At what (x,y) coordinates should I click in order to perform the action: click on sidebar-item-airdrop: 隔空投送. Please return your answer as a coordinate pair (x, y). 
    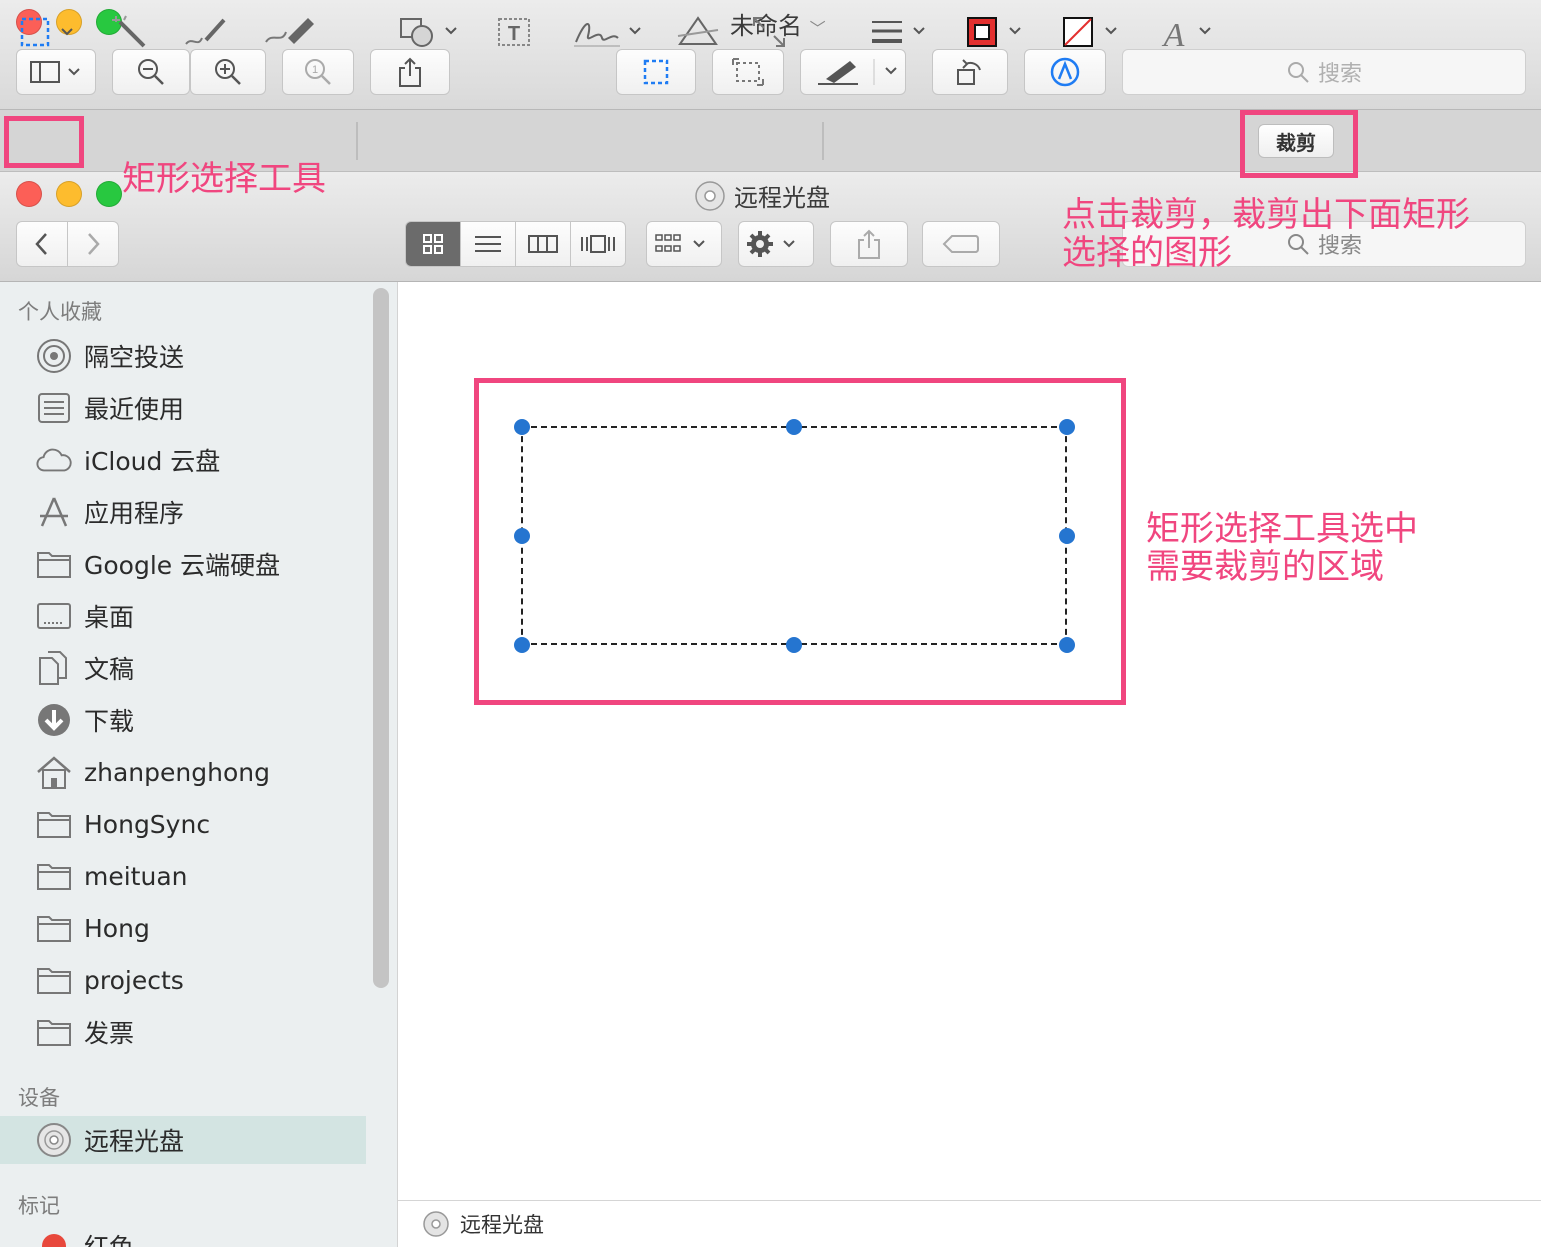
    Looking at the image, I should click on (183, 356).